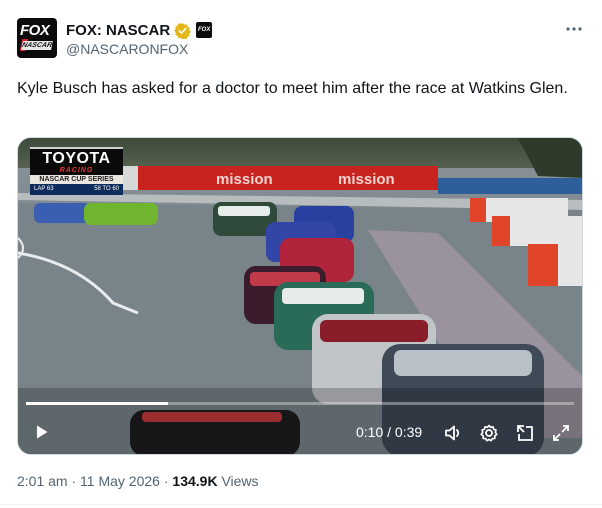  What do you see at coordinates (300, 432) in the screenshot?
I see `video-controls: 0:10 / 0:39` at bounding box center [300, 432].